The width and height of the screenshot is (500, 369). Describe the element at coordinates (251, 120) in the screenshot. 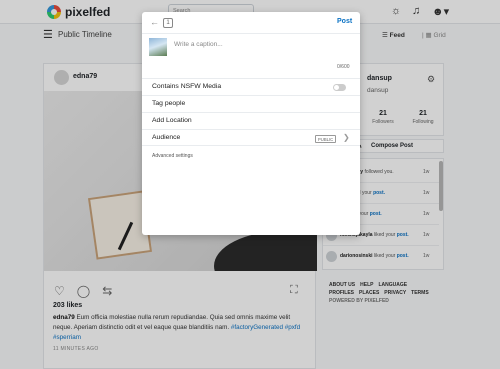

I see `add-location-row: Add Location` at that location.